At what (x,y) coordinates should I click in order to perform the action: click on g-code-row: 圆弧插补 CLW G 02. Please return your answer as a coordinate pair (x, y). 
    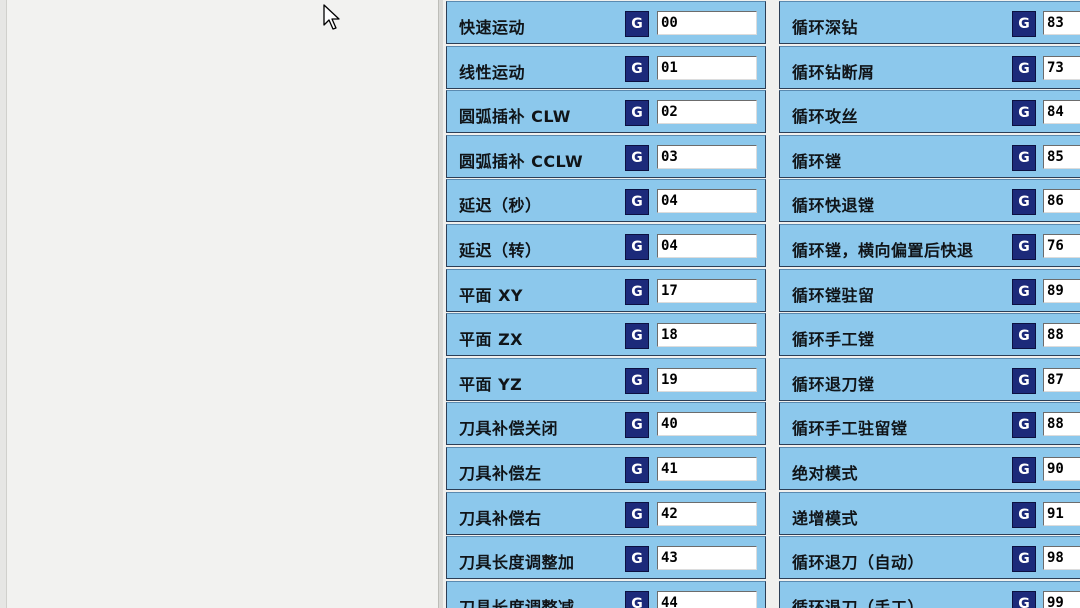
    Looking at the image, I should click on (606, 111).